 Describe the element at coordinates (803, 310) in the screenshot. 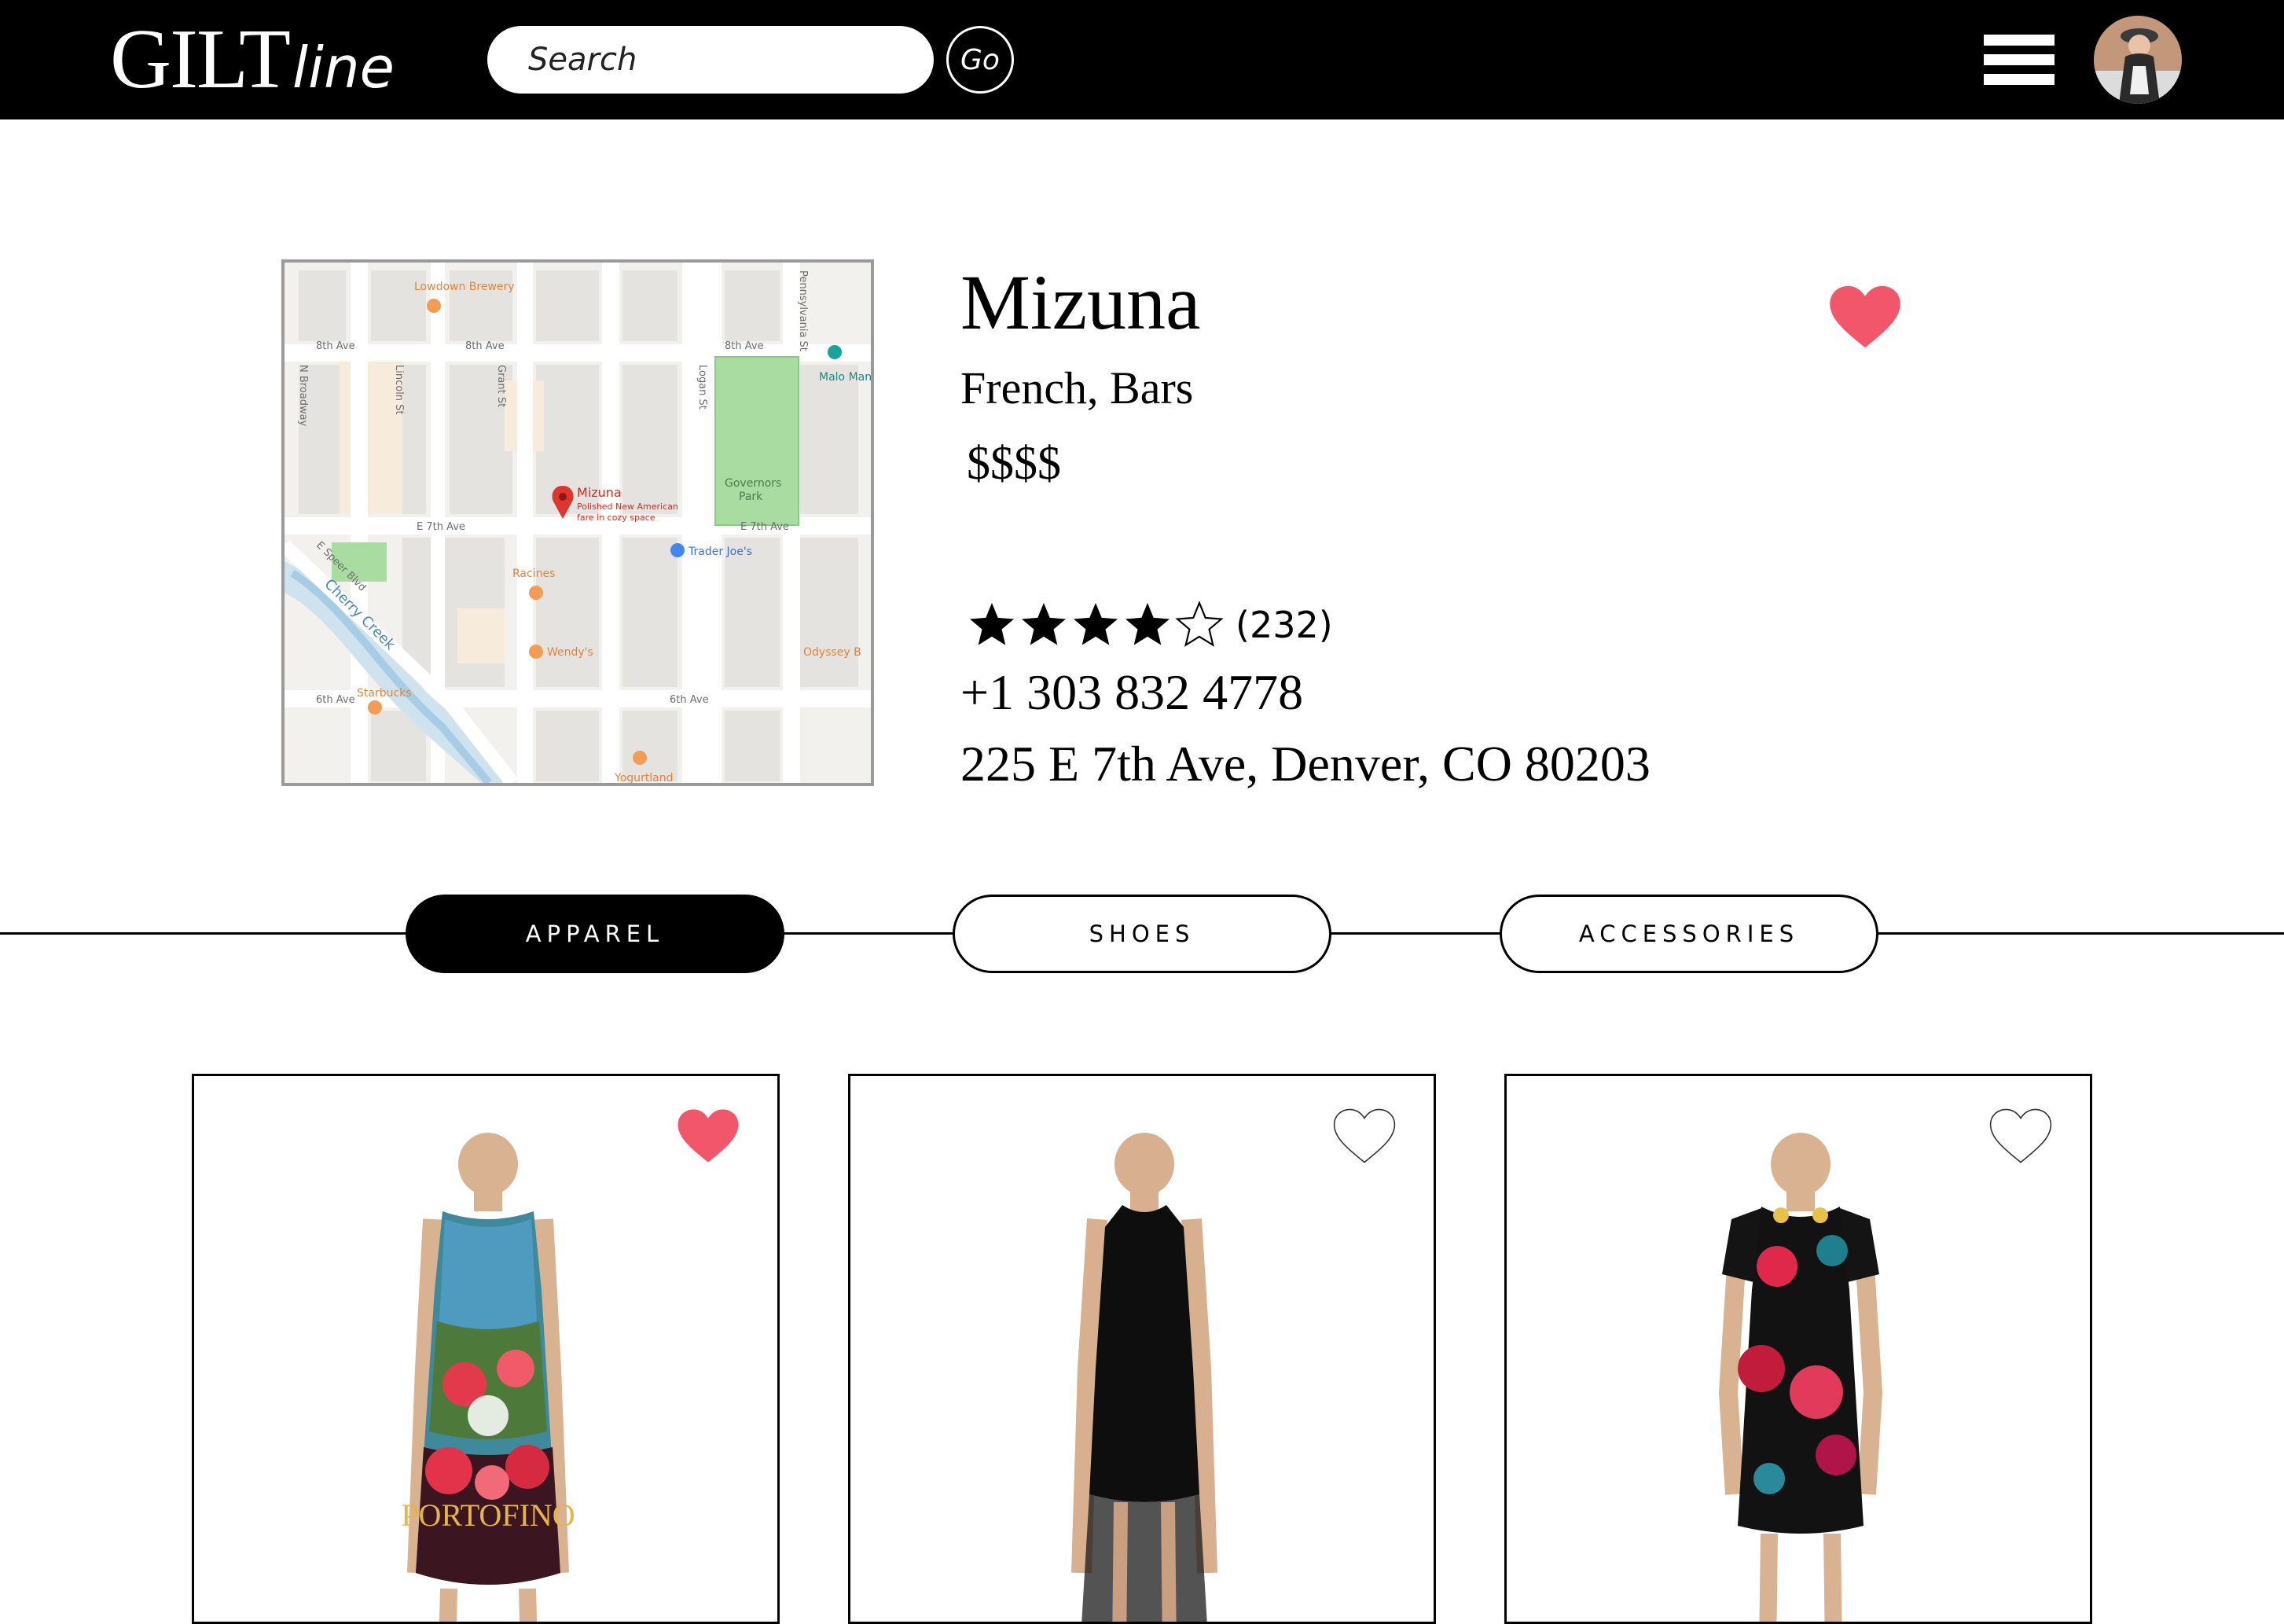

I see `map-street-label: Pennsylvania St` at that location.